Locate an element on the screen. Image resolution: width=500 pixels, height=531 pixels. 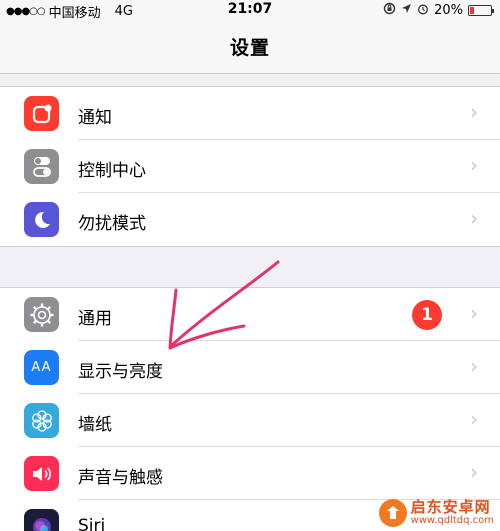
status-bar: ●●●○○ 中国移动 4G 21:07 20% is located at coordinates (250, 10).